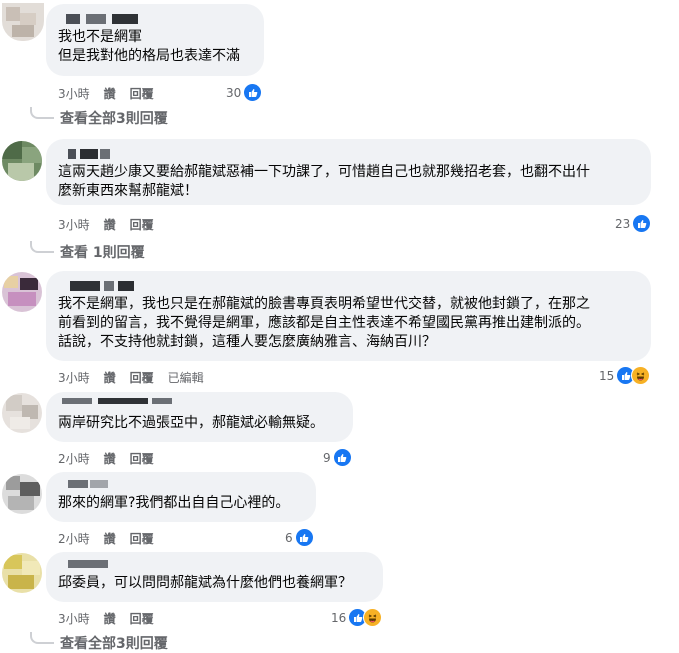 This screenshot has width=679, height=653. I want to click on reaction-count: 15, so click(607, 375).